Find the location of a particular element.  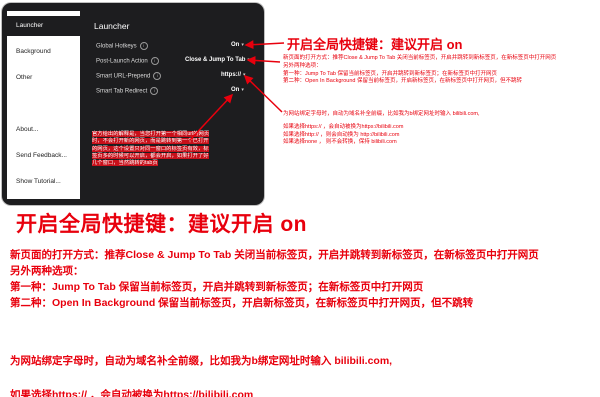

annotation-line: 如果选择none ， 则不会转换，保持 bilibili.com is located at coordinates (340, 142).